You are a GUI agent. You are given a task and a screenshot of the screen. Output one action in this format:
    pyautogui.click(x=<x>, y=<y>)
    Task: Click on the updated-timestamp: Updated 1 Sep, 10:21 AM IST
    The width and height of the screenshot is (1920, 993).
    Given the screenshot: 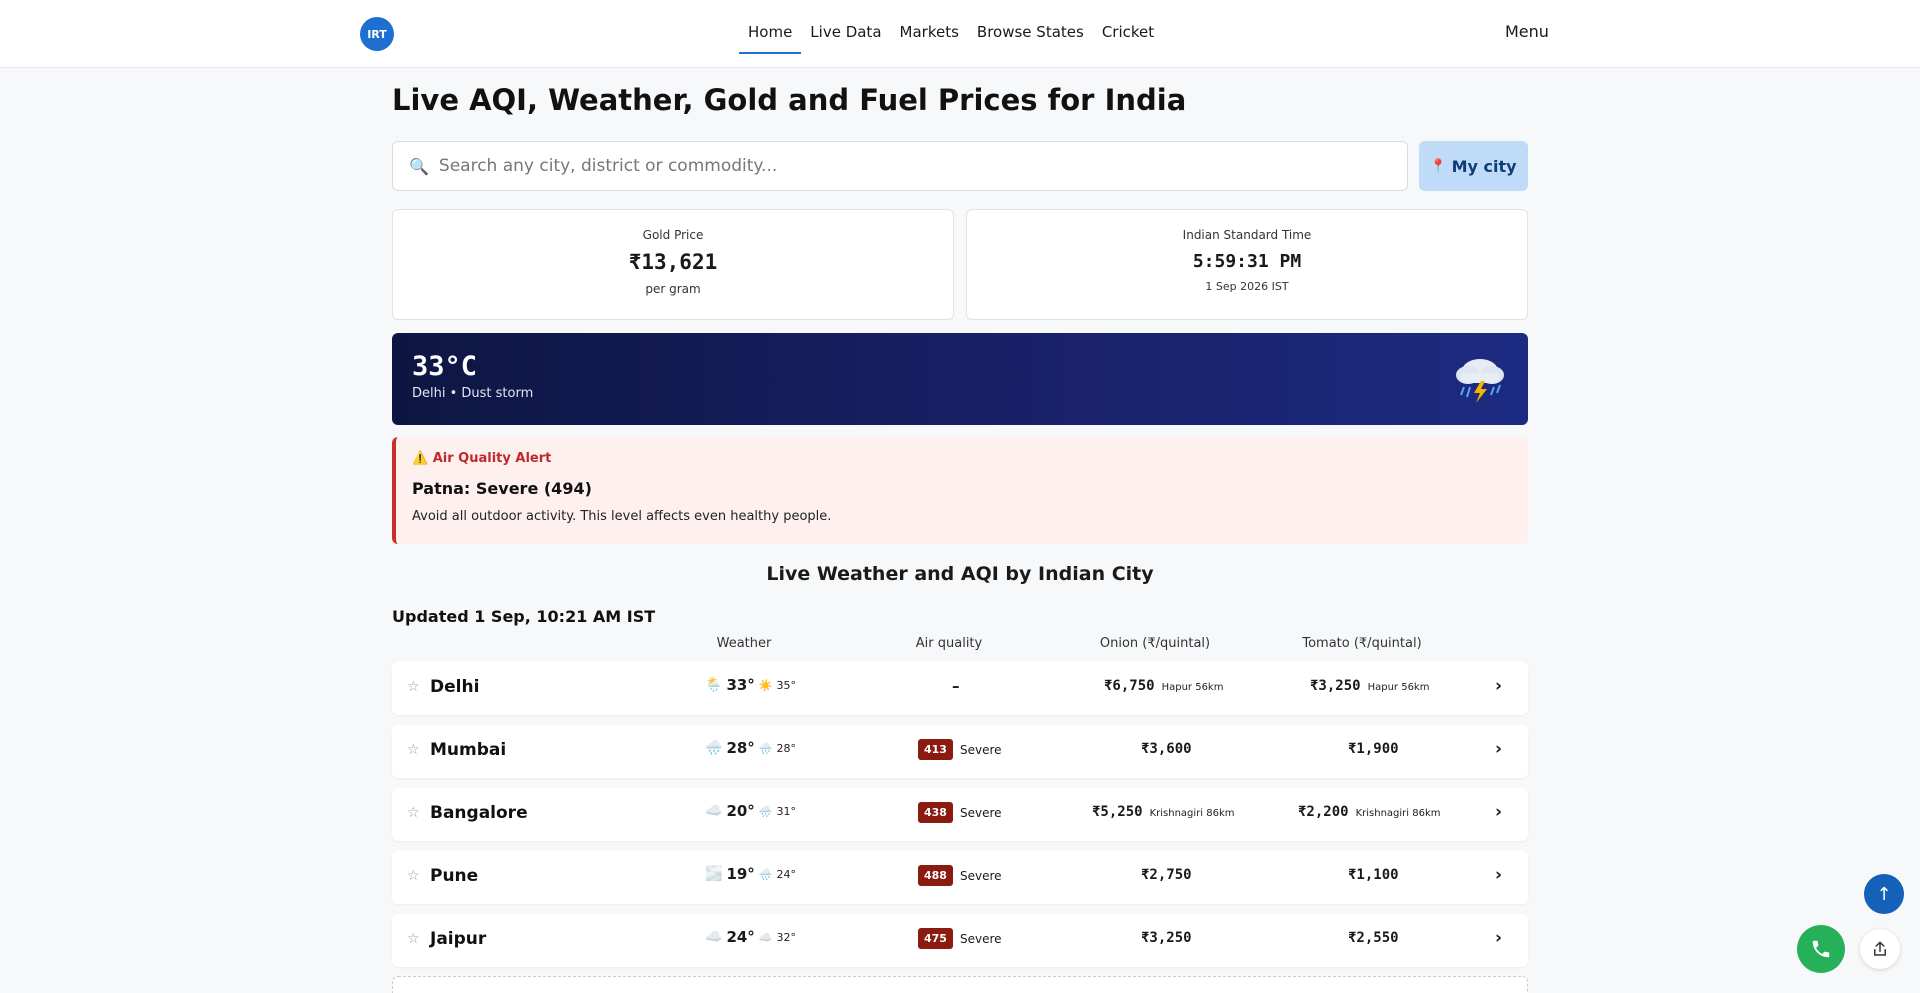 What is the action you would take?
    pyautogui.click(x=524, y=616)
    